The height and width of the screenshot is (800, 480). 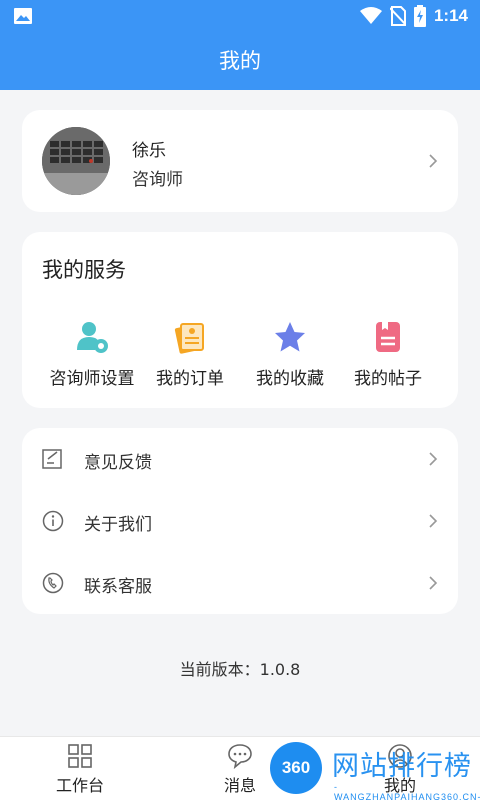 I want to click on menu-item-about: 关于我们, so click(x=240, y=521).